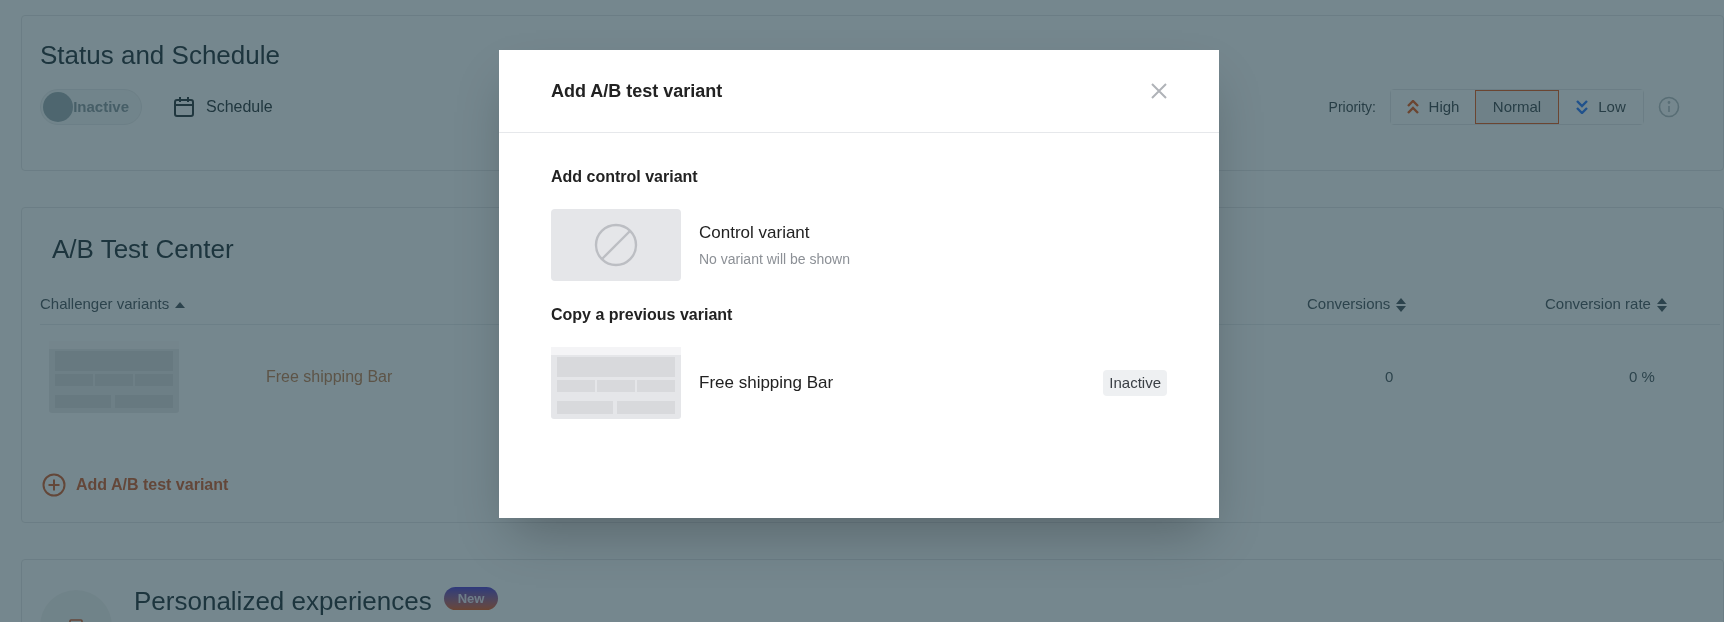  Describe the element at coordinates (859, 245) in the screenshot. I see `variant-option: Control variant No variant will be shown` at that location.